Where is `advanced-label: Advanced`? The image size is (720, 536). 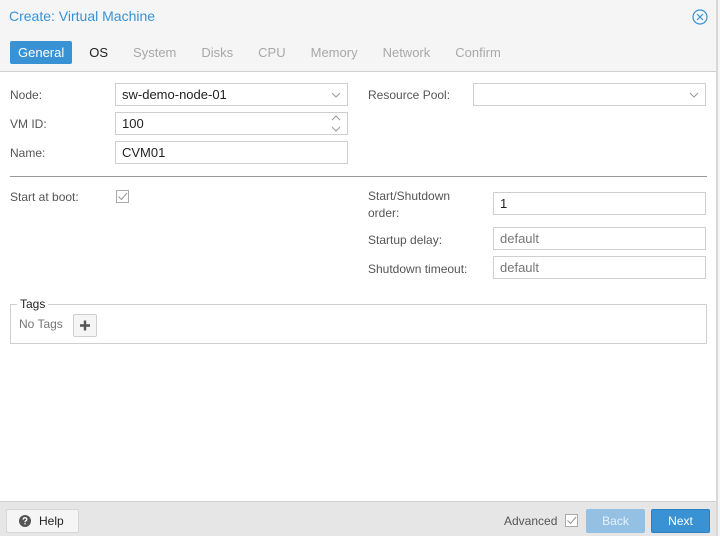 advanced-label: Advanced is located at coordinates (531, 521).